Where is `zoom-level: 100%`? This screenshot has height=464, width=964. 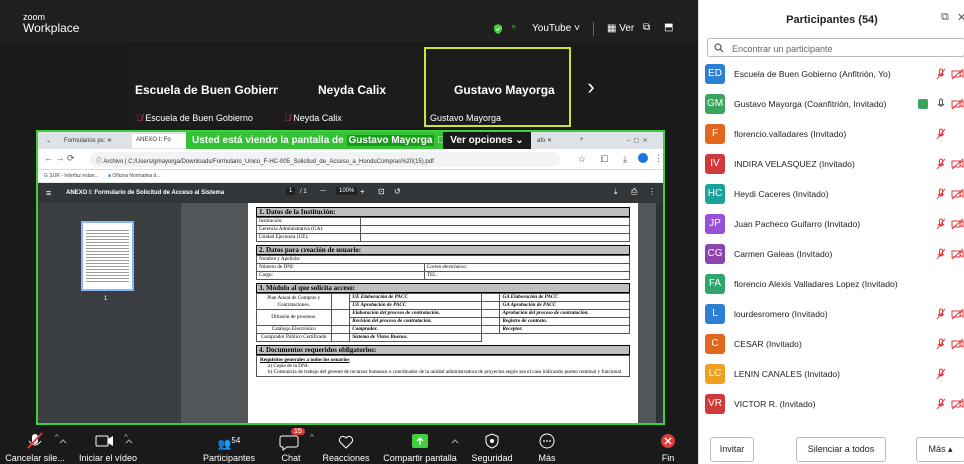
zoom-level: 100% is located at coordinates (347, 191).